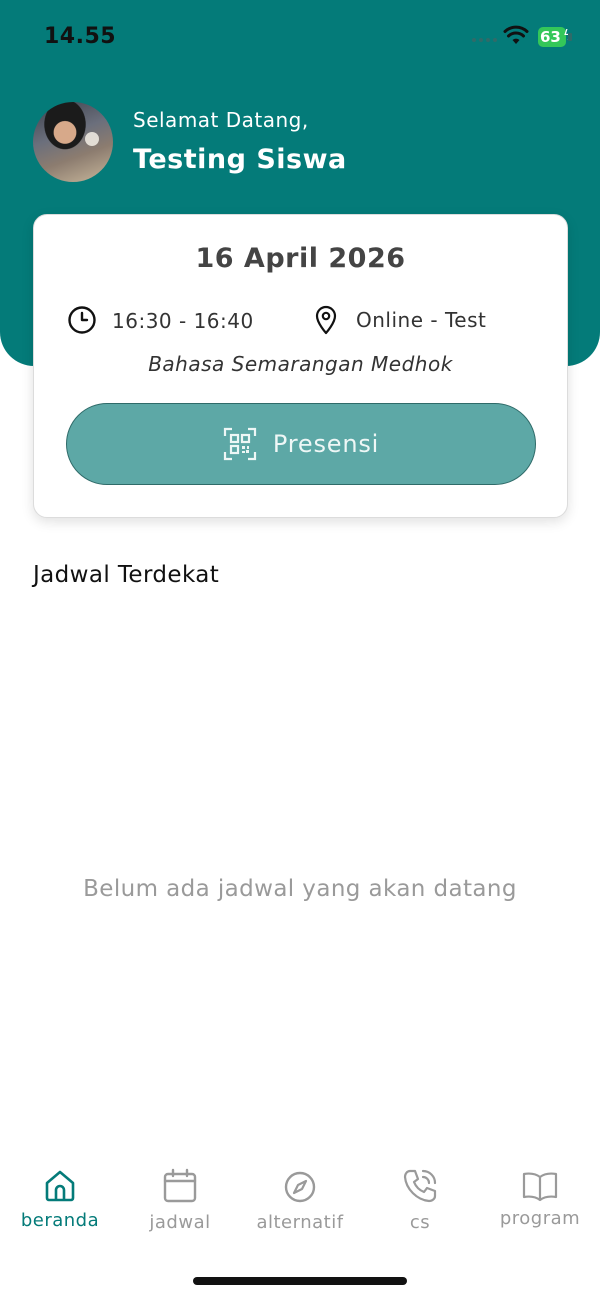 This screenshot has width=600, height=1299. What do you see at coordinates (300, 889) in the screenshot?
I see `empty-schedule-message: Belum ada jadwal yang akan datang` at bounding box center [300, 889].